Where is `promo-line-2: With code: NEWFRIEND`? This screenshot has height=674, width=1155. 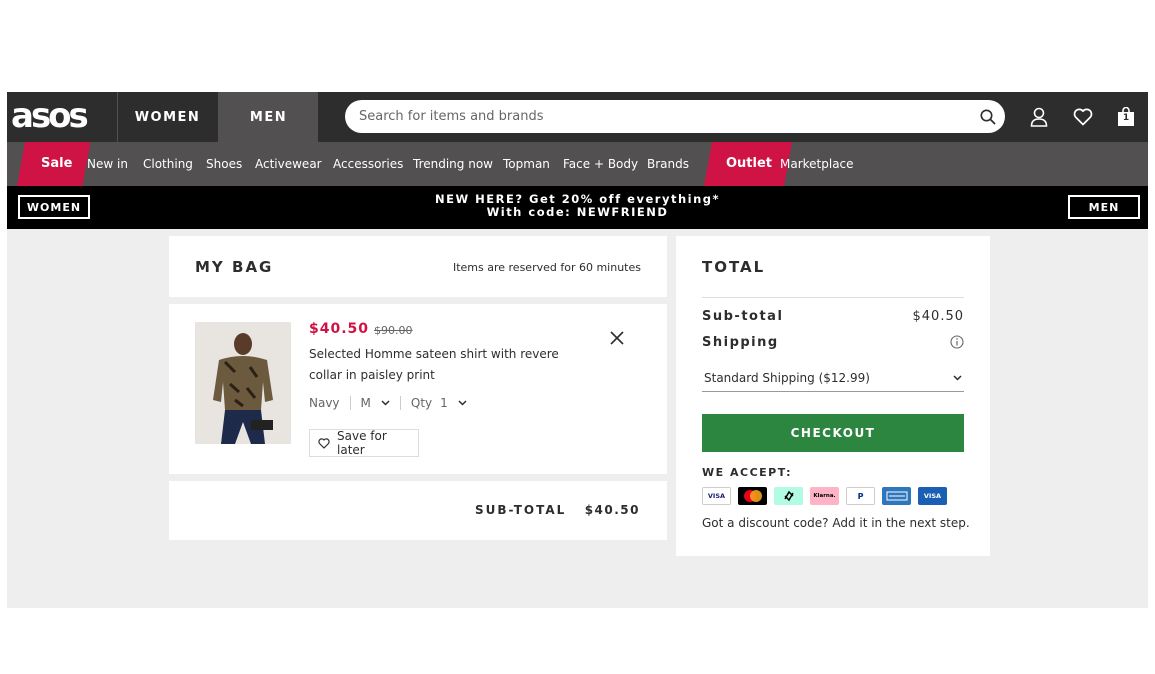
promo-line-2: With code: NEWFRIEND is located at coordinates (577, 212).